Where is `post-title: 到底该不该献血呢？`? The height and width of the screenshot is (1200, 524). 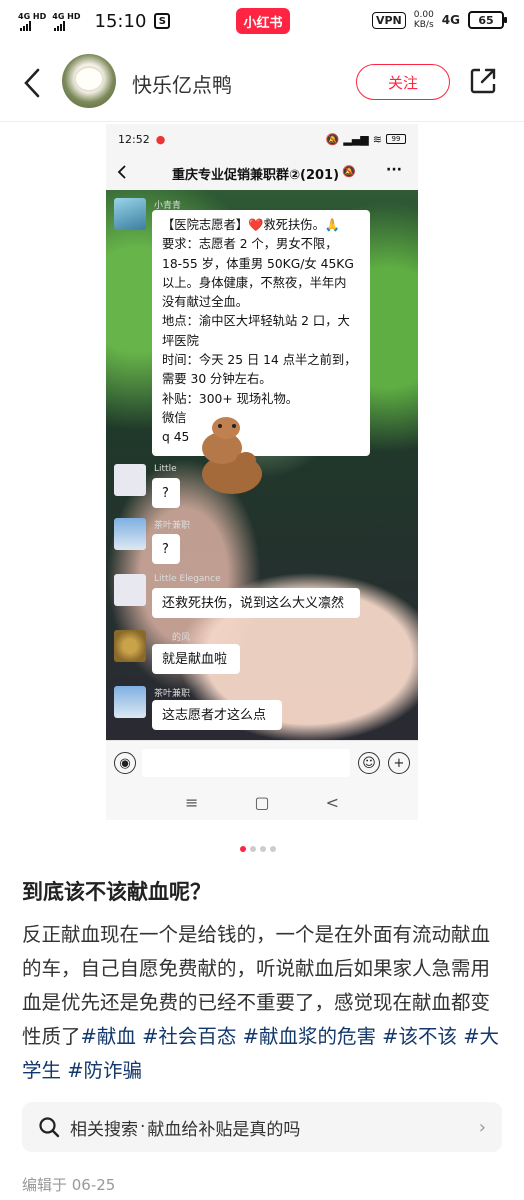 post-title: 到底该不该献血呢？ is located at coordinates (116, 892).